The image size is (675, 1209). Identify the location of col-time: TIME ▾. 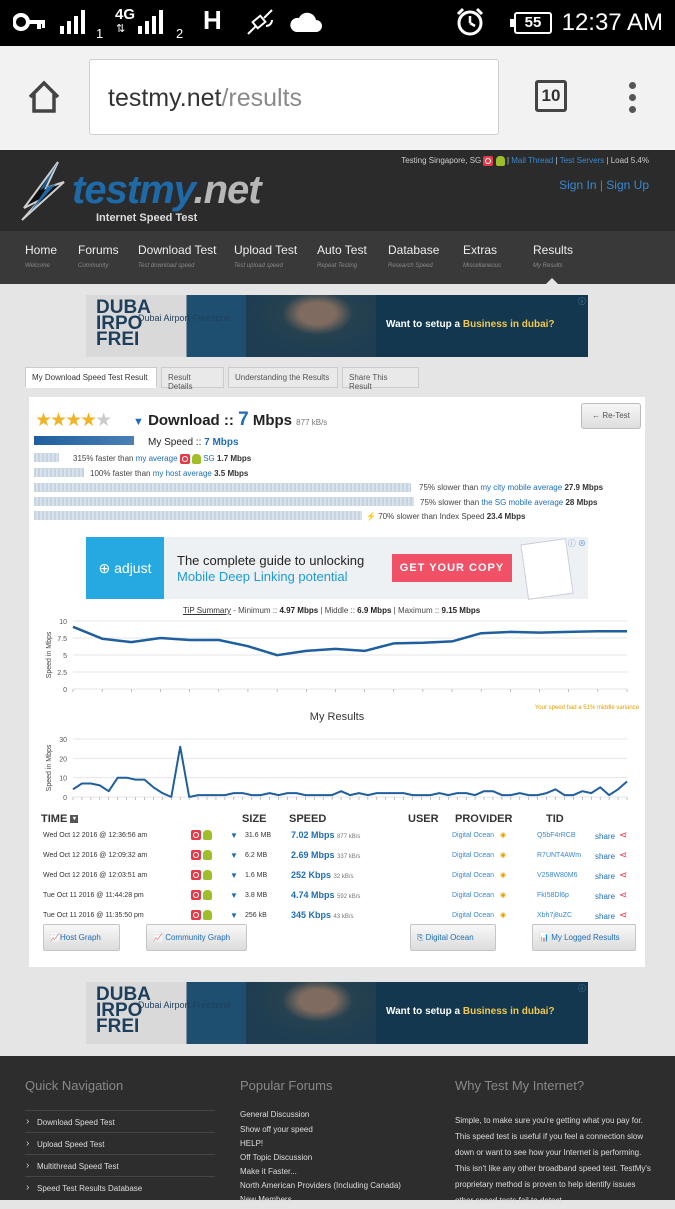
(60, 819).